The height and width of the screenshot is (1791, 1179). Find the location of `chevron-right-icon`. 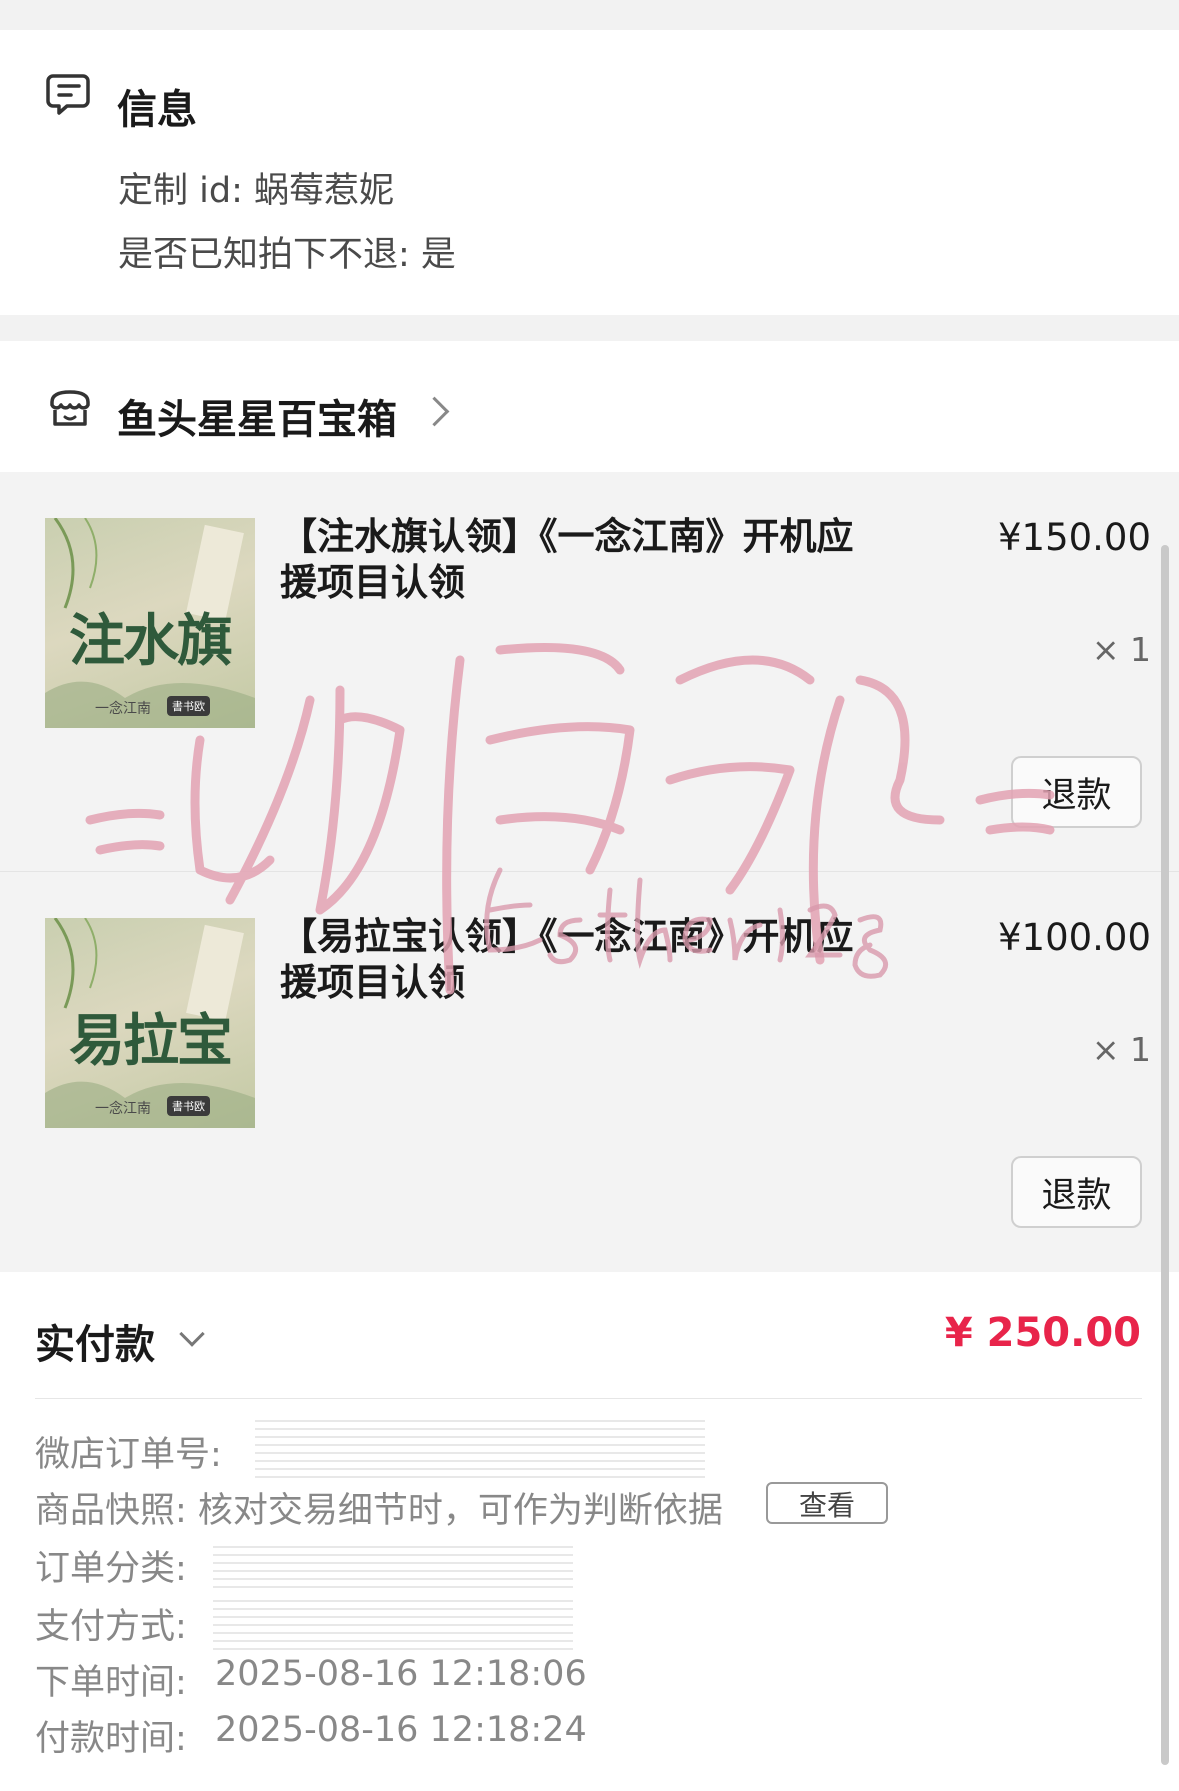

chevron-right-icon is located at coordinates (434, 411).